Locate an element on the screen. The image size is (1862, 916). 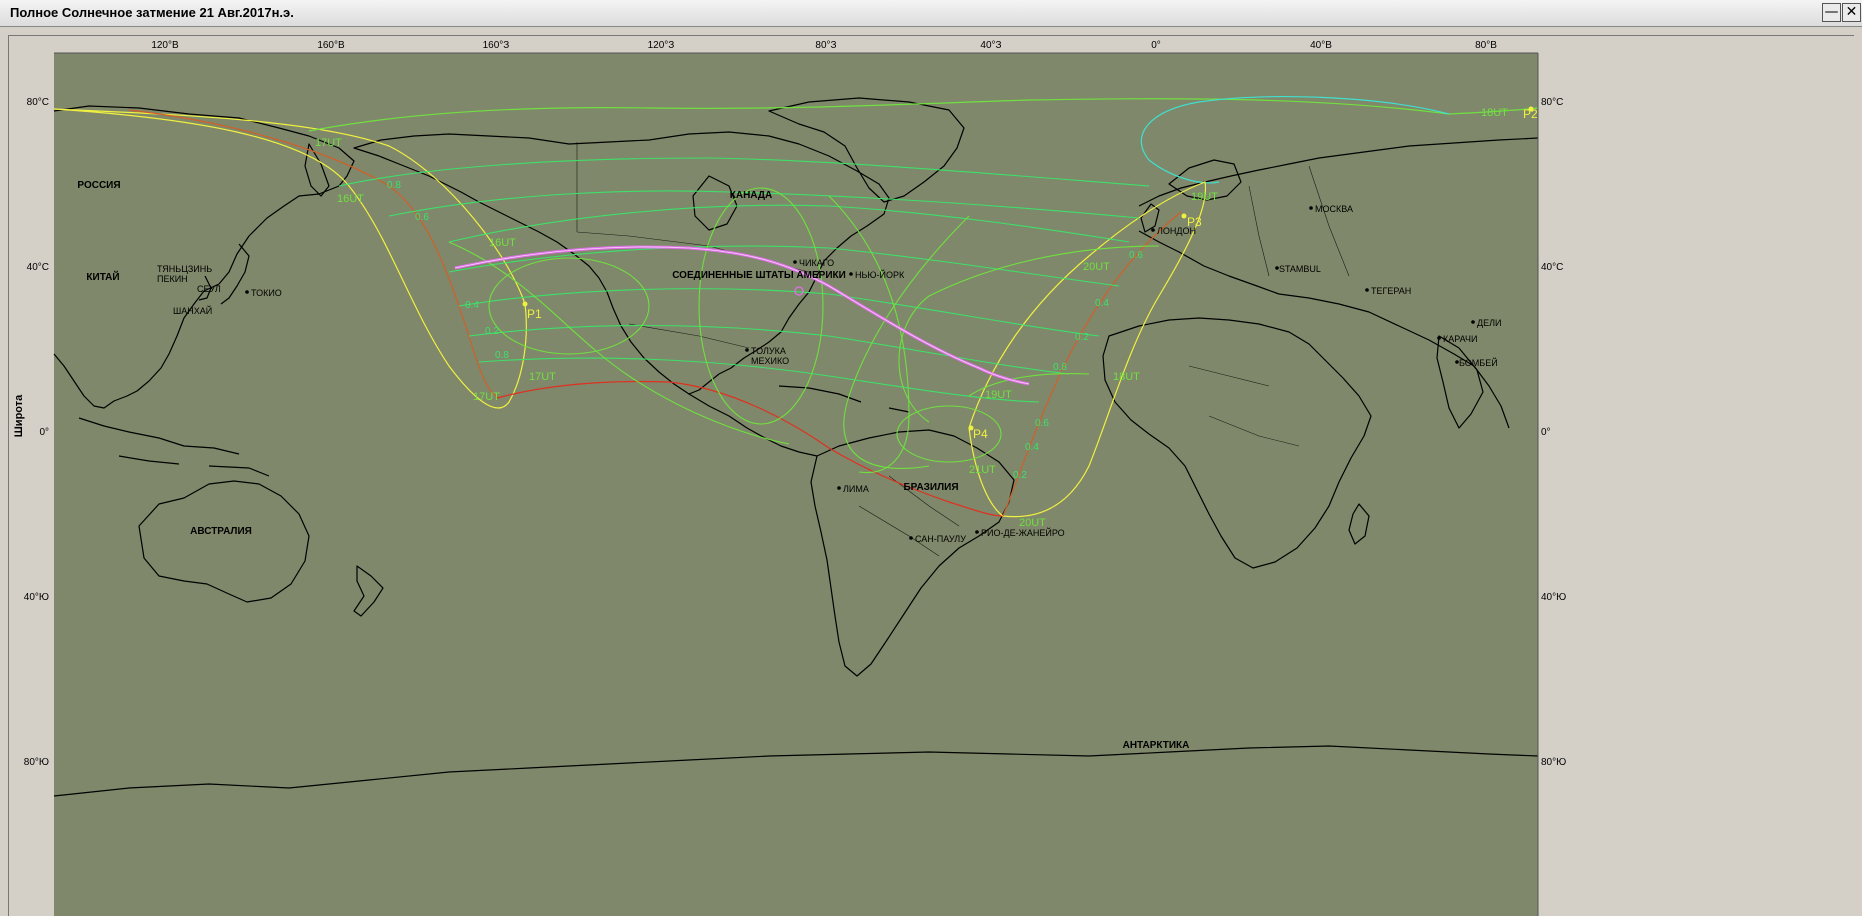
city-label: ТОЛУКА is located at coordinates (768, 351).